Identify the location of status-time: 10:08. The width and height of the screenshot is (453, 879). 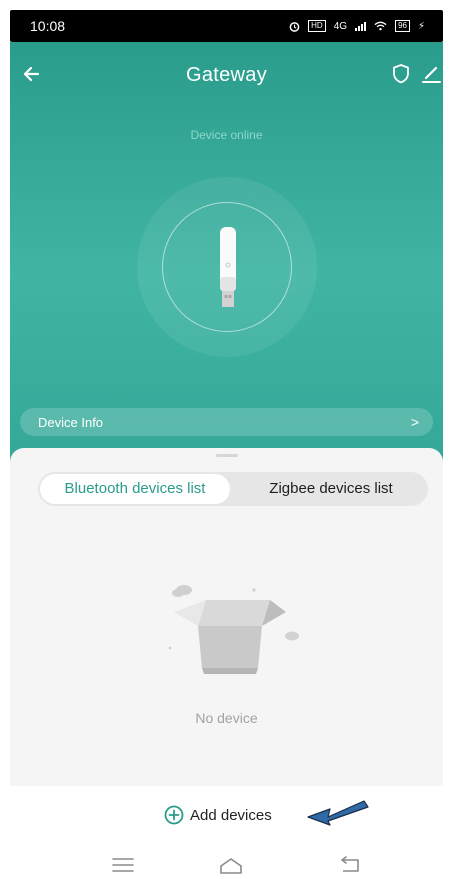
(48, 26).